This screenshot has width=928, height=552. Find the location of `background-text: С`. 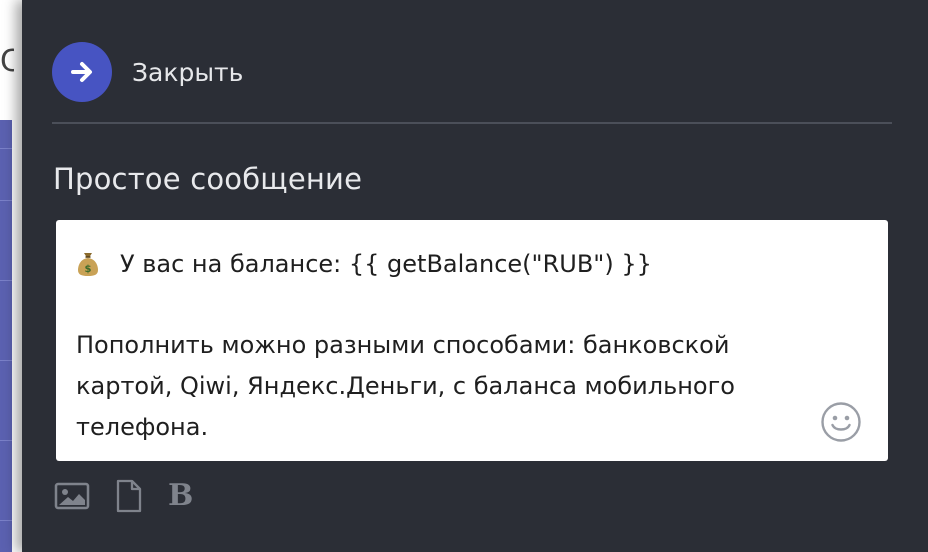

background-text: С is located at coordinates (7, 61).